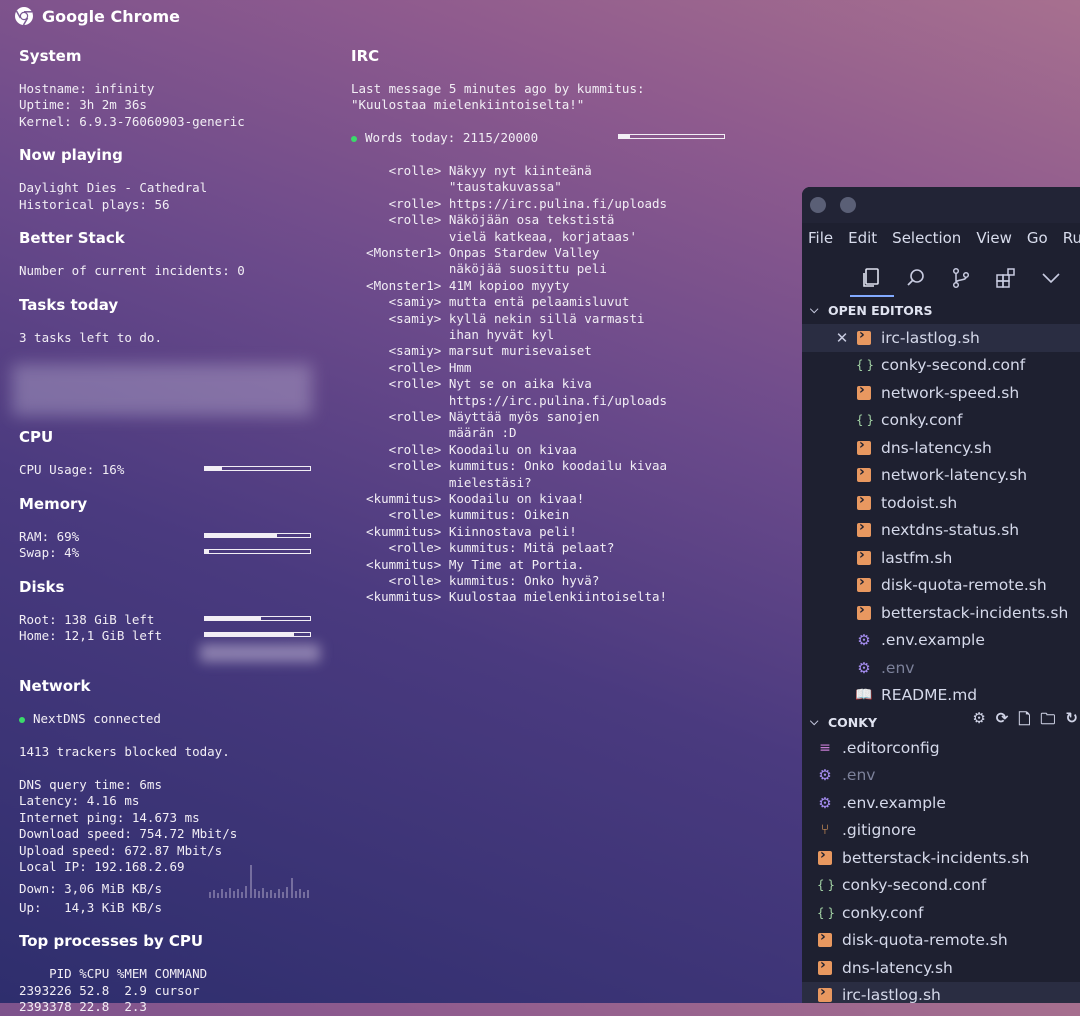 This screenshot has width=1080, height=1016. I want to click on open-editors-header: ⌵ OPEN EDITORS, so click(941, 310).